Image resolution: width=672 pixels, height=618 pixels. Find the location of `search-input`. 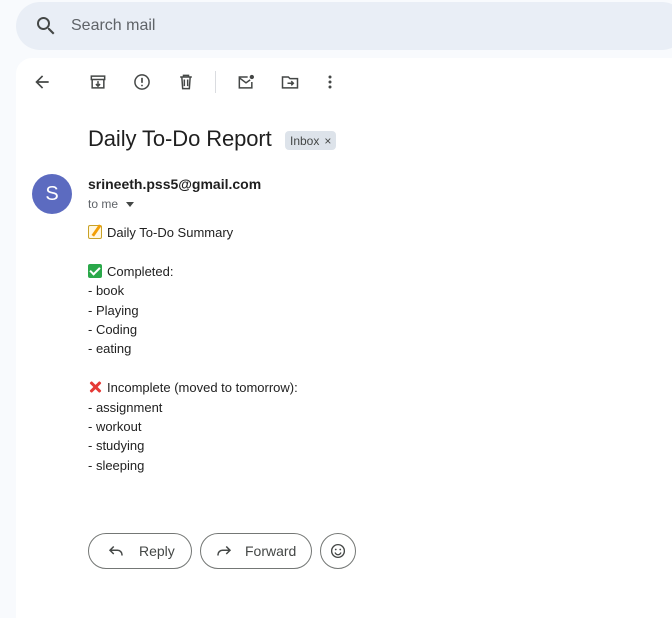

search-input is located at coordinates (321, 26).